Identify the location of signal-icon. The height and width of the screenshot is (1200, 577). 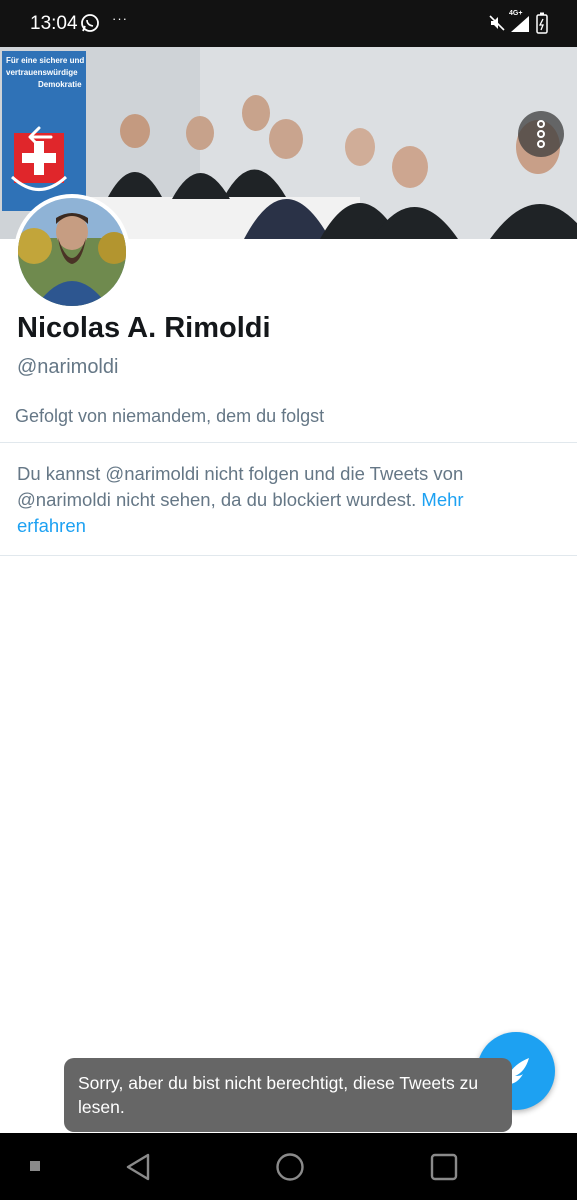
(520, 24).